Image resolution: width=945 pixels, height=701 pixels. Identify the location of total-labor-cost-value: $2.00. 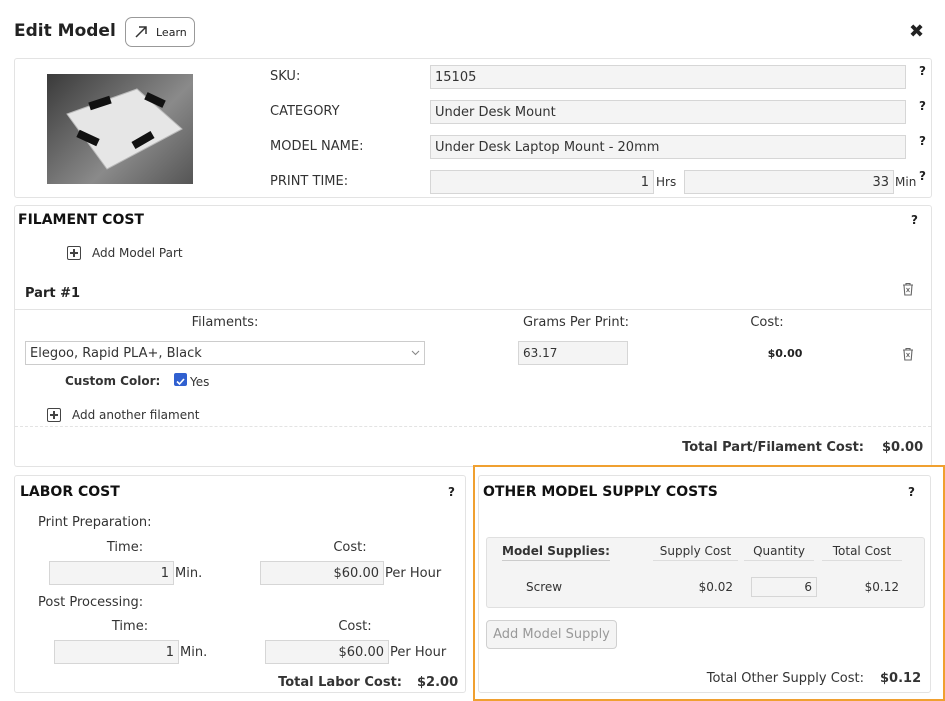
(438, 682).